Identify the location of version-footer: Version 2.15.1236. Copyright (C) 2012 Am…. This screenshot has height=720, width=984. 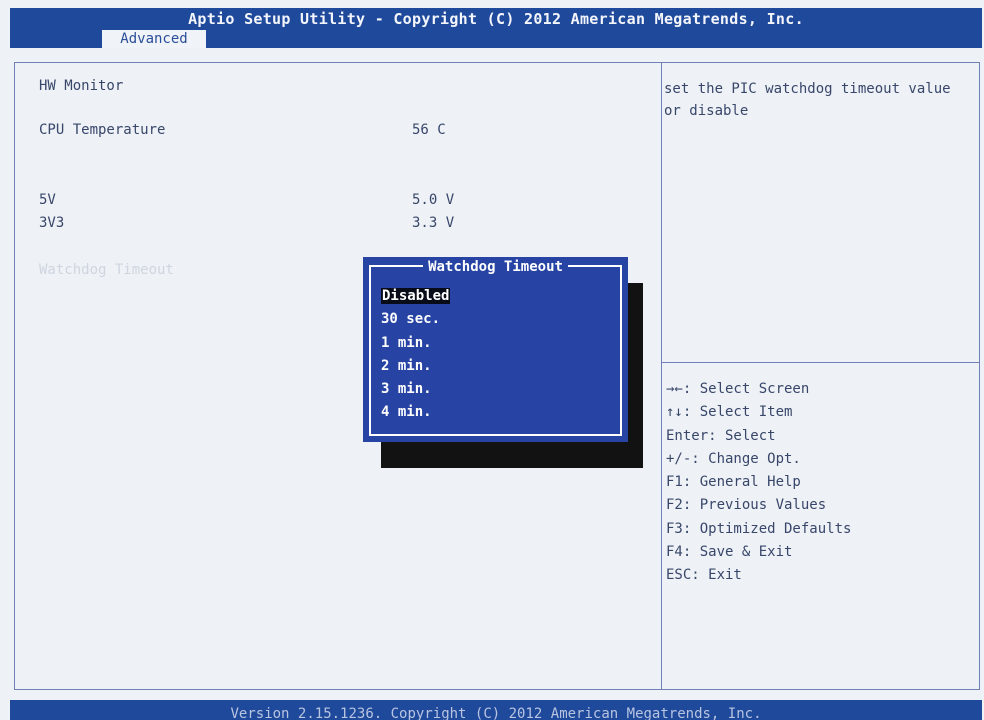
(496, 710).